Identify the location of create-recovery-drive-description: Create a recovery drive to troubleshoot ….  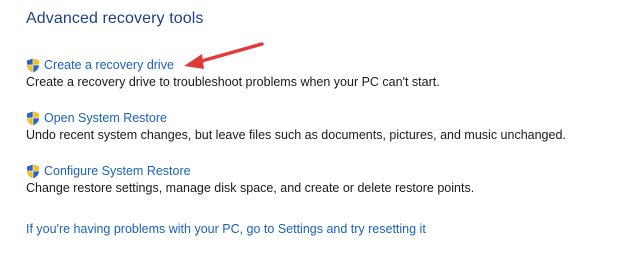
(233, 82).